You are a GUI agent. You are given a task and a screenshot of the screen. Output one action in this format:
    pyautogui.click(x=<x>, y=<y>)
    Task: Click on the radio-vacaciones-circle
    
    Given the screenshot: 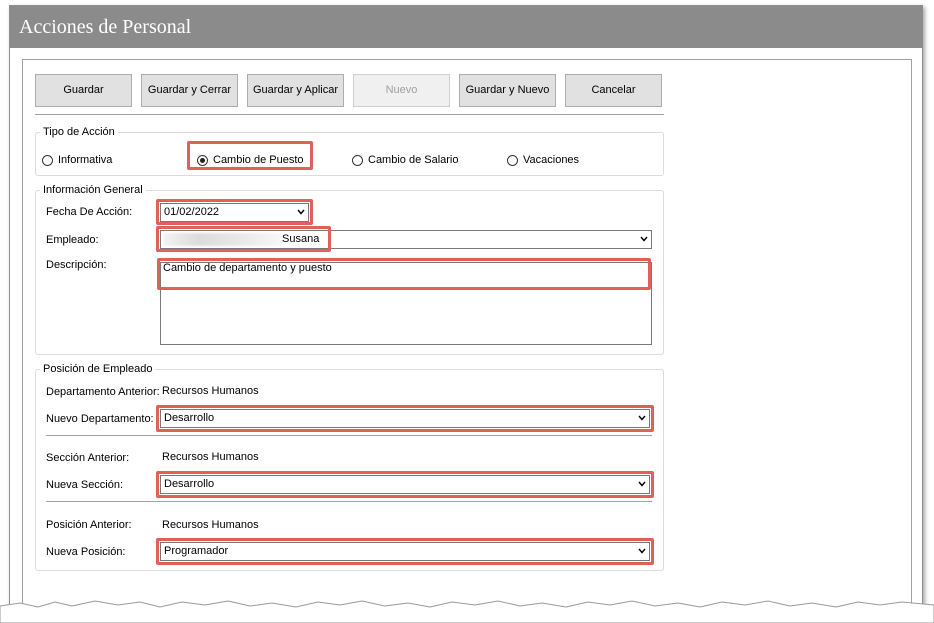 What is the action you would take?
    pyautogui.click(x=512, y=160)
    